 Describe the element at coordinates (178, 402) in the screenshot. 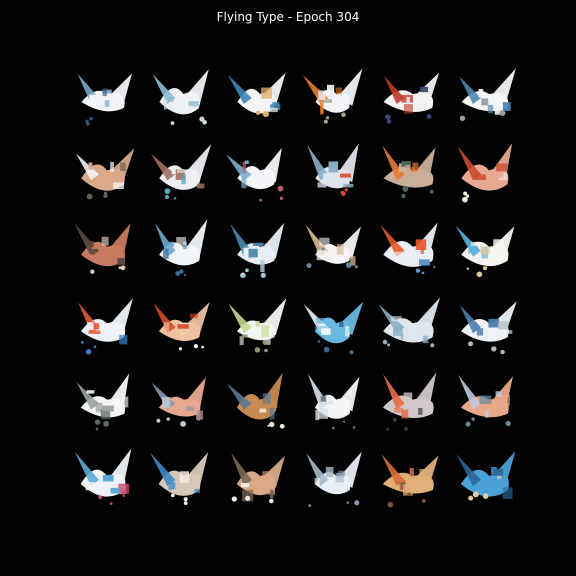

I see `sample-image-r5-c2` at that location.